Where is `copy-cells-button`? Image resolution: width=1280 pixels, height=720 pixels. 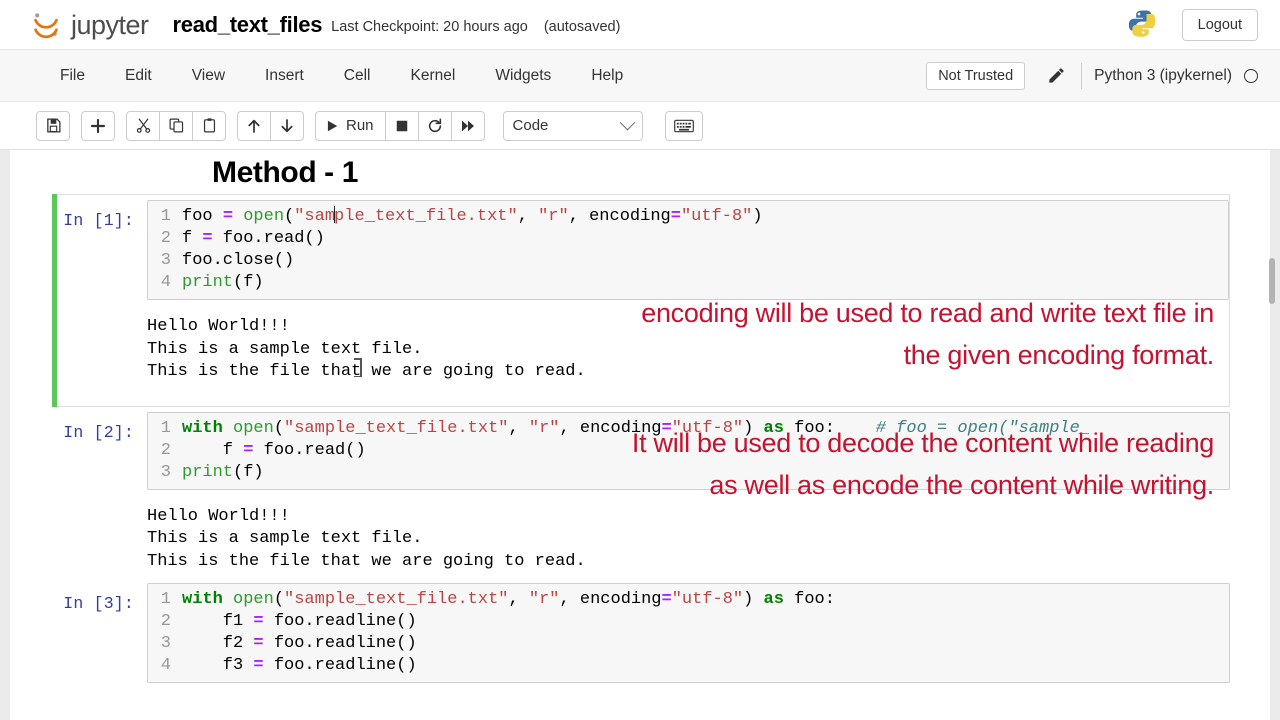 copy-cells-button is located at coordinates (176, 125).